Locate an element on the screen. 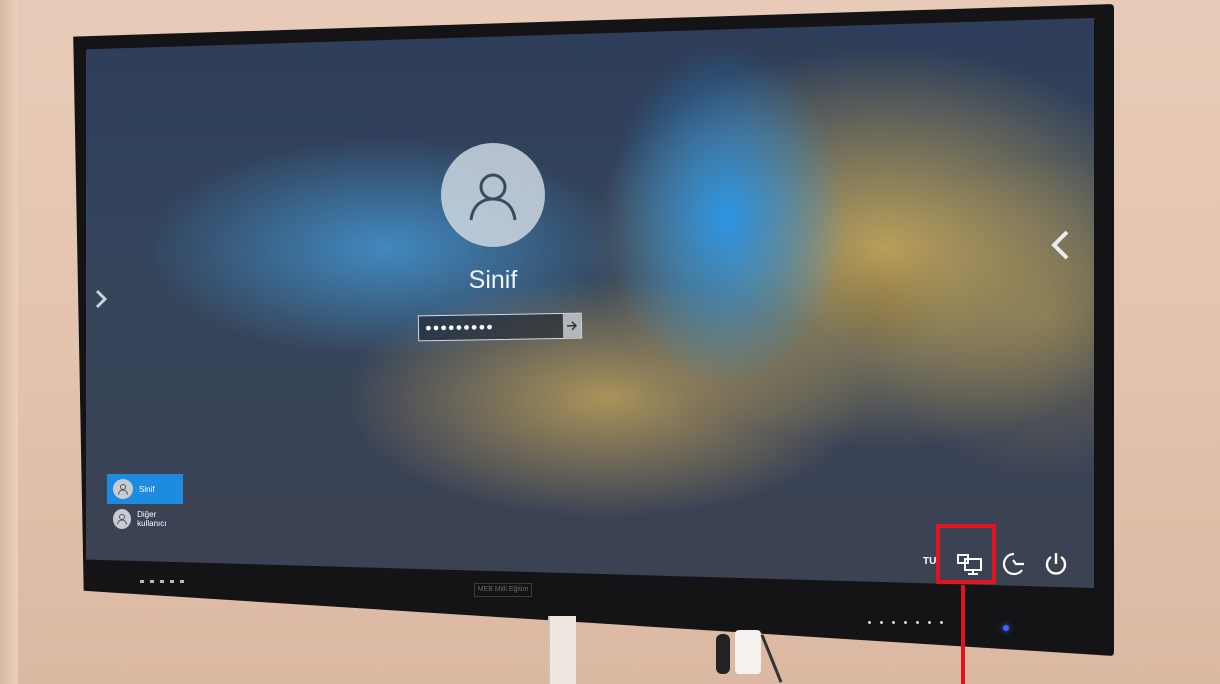 Image resolution: width=1220 pixels, height=684 pixels. wire is located at coordinates (771, 658).